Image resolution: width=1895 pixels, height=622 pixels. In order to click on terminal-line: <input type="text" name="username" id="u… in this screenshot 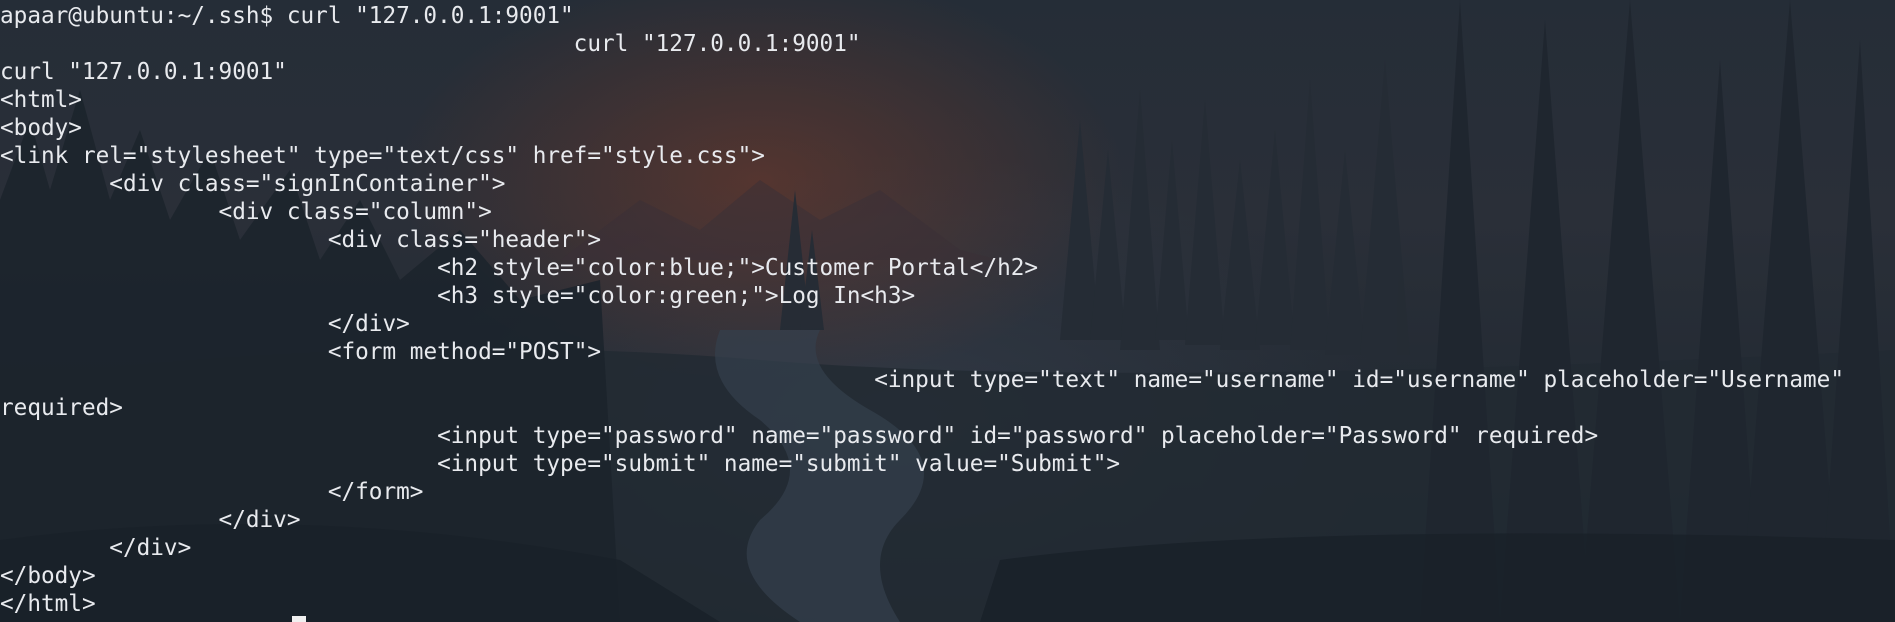, I will do `click(922, 380)`.